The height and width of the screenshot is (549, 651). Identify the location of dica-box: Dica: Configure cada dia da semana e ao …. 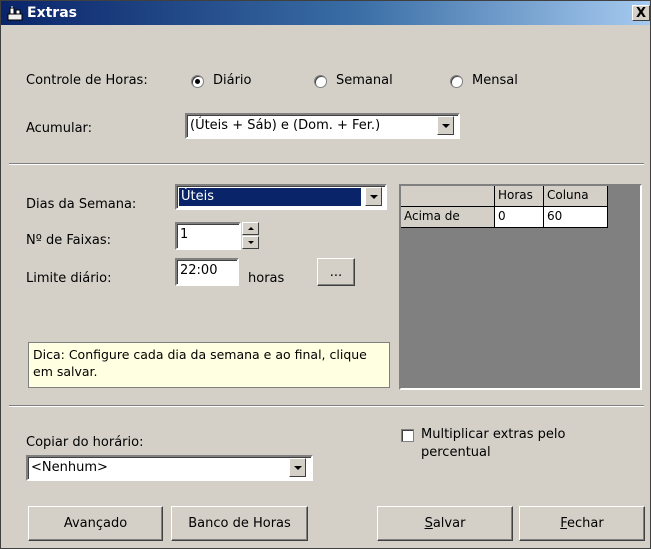
(209, 365).